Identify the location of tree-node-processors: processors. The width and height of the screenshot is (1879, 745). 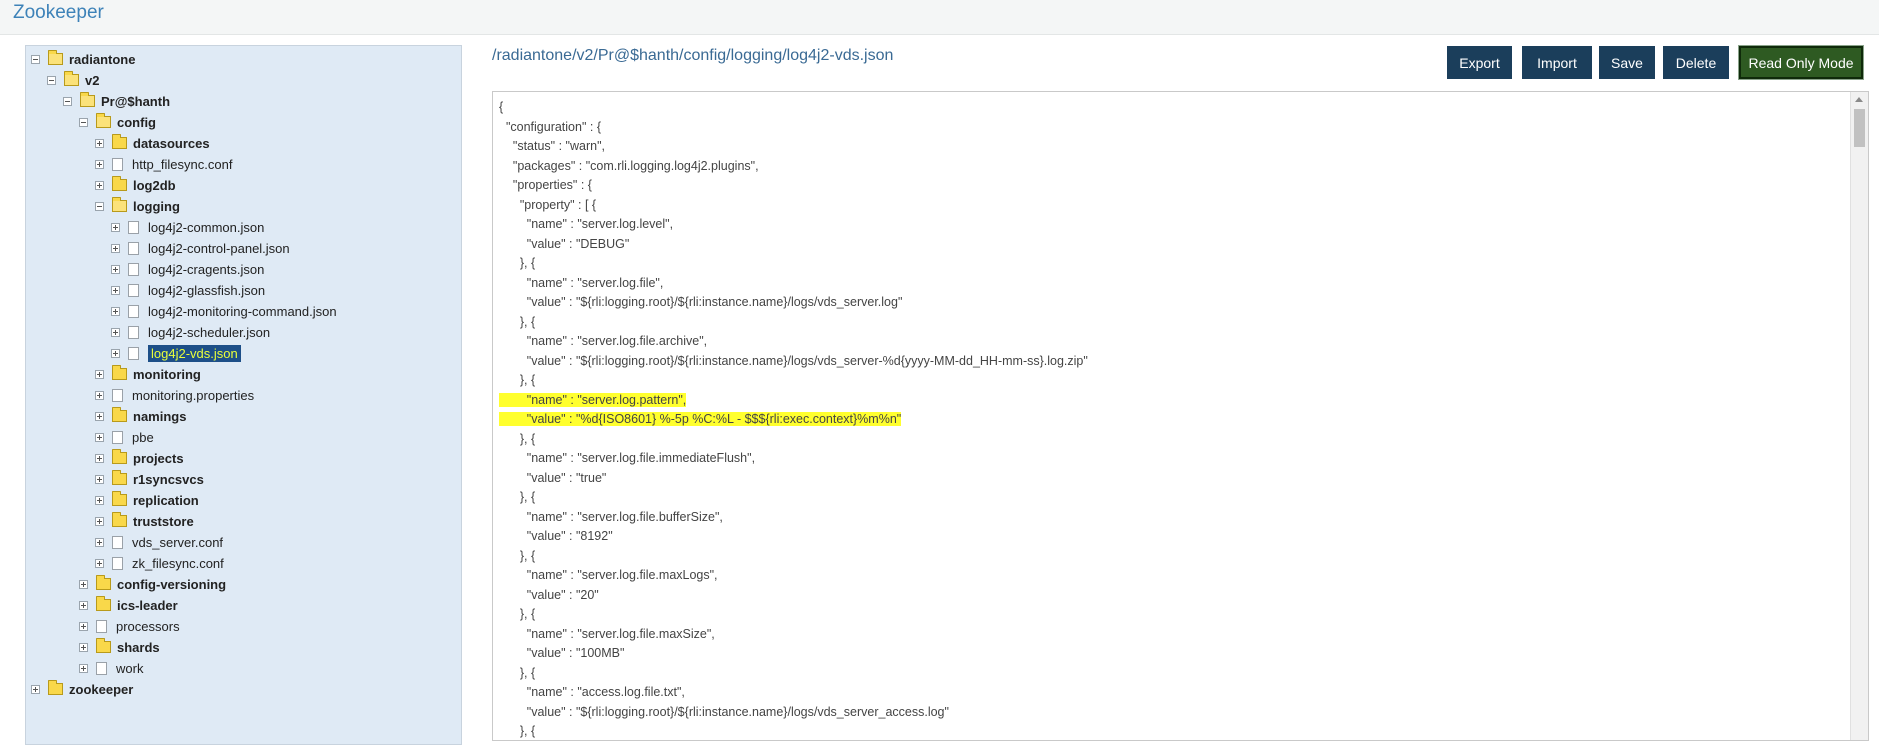
(129, 626).